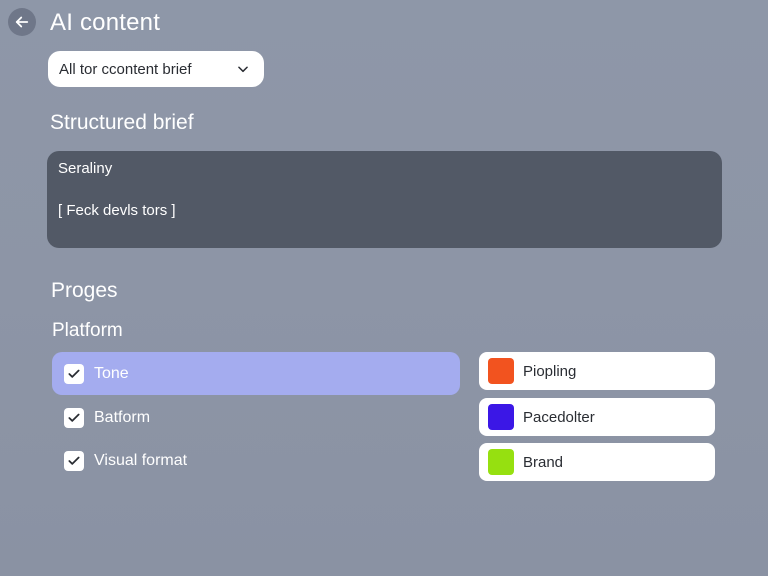 The height and width of the screenshot is (576, 768). What do you see at coordinates (597, 371) in the screenshot?
I see `swatch-option-piopling: Piopling` at bounding box center [597, 371].